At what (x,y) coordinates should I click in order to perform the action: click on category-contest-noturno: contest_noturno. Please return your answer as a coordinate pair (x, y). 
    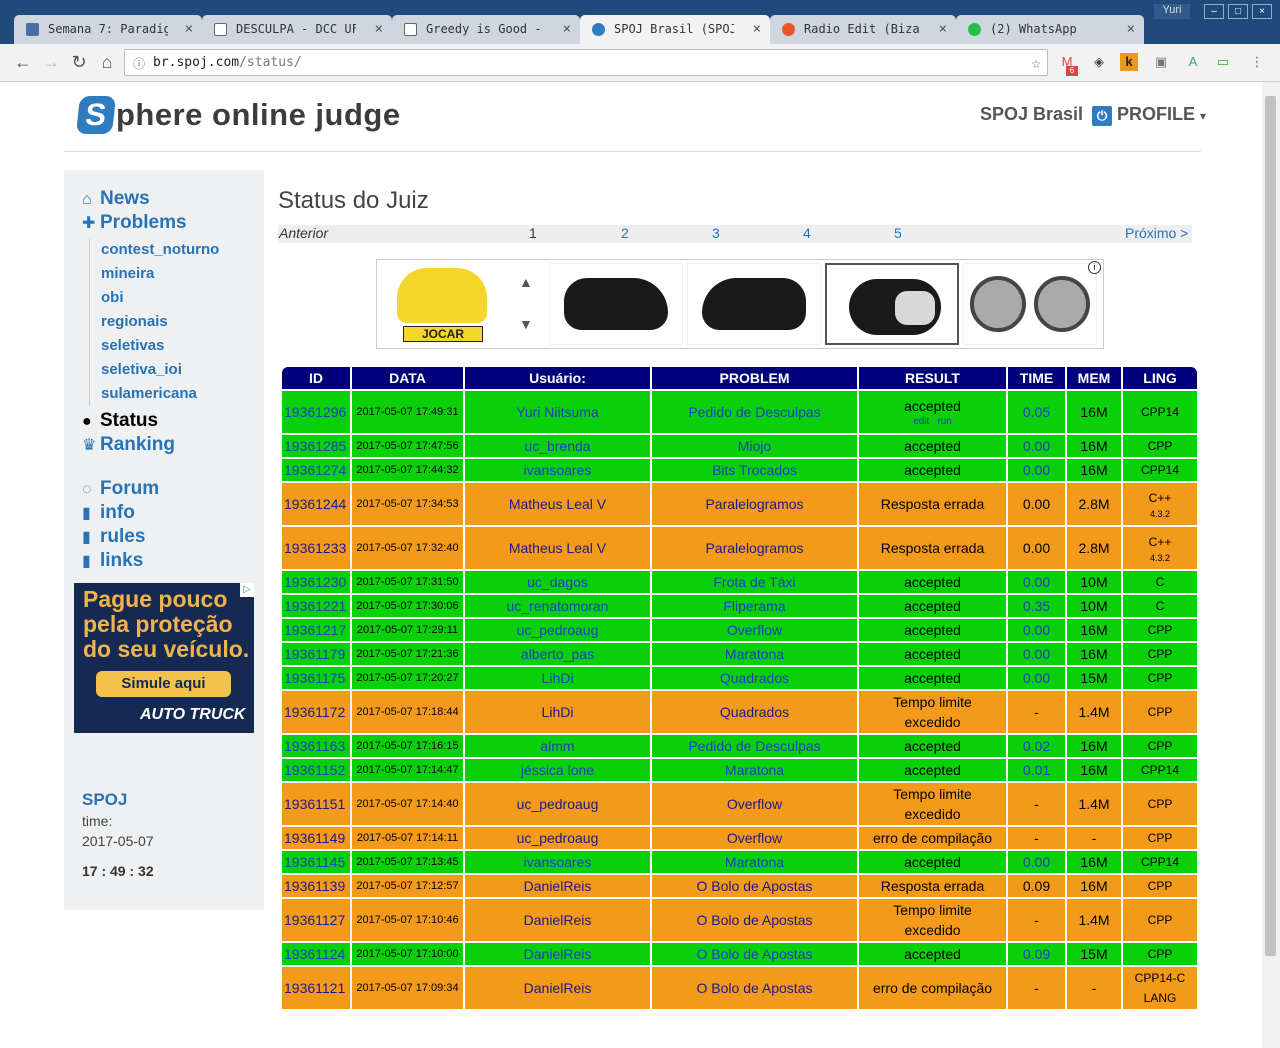
    Looking at the image, I should click on (160, 249).